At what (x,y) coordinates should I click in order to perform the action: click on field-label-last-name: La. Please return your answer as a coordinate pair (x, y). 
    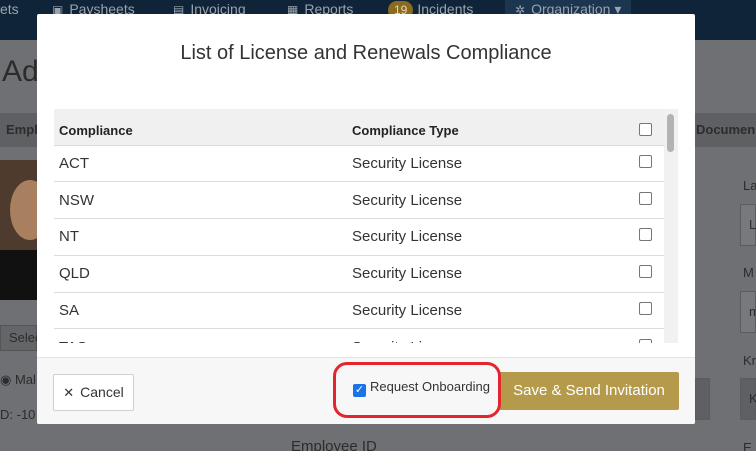
    Looking at the image, I should click on (749, 185).